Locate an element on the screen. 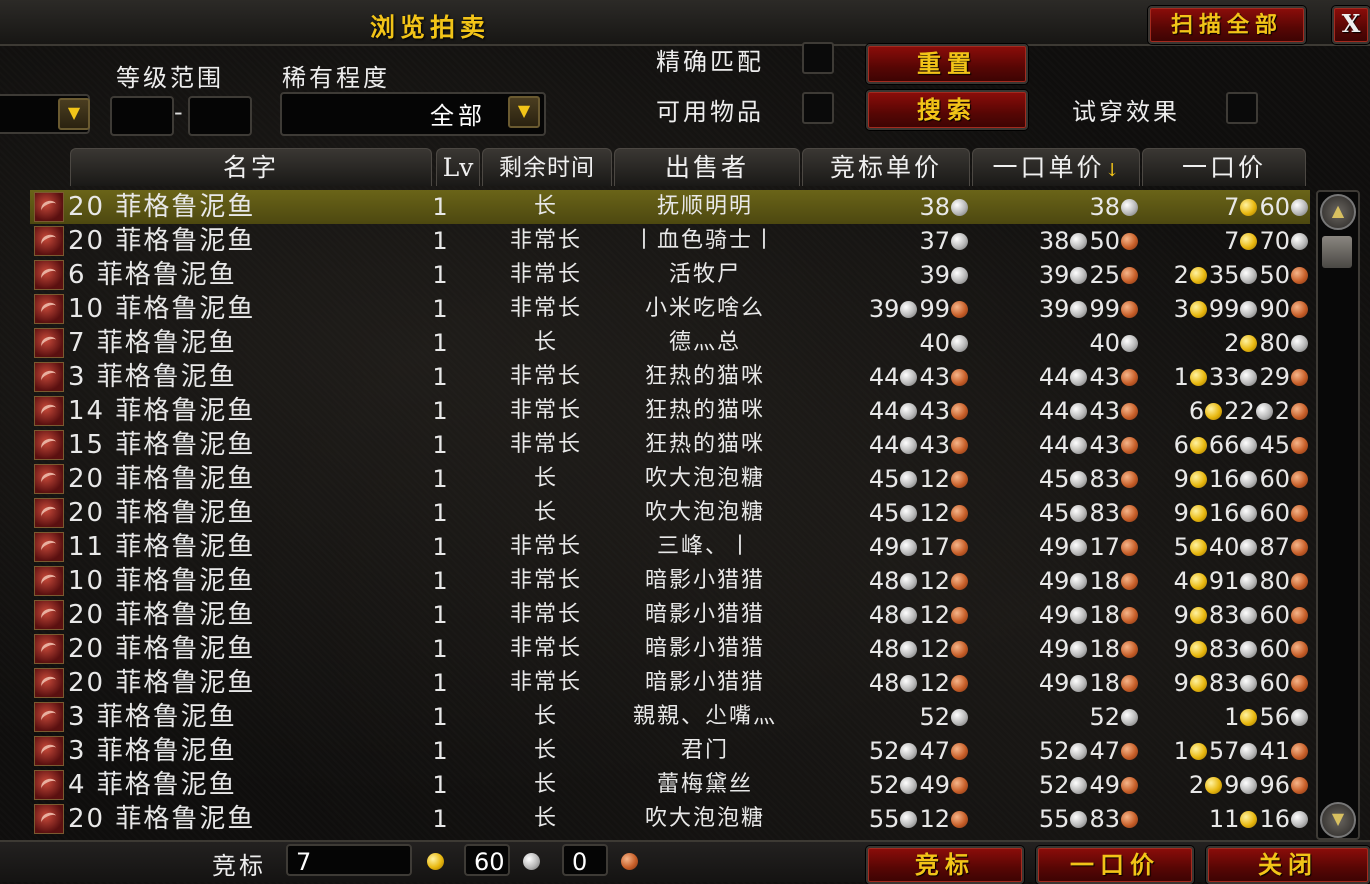 This screenshot has width=1370, height=884. table-row: 3 菲格鲁泥鱼 1 长 君门 52 47 52 47 1 57 41 is located at coordinates (670, 751).